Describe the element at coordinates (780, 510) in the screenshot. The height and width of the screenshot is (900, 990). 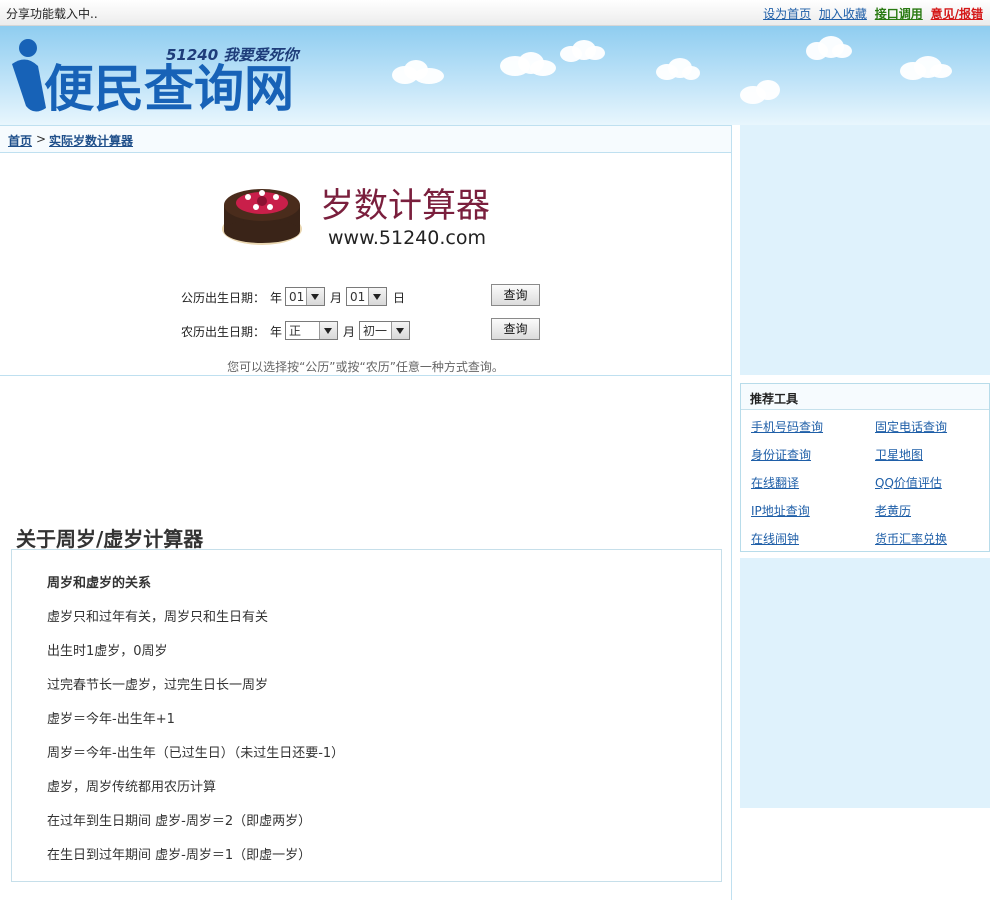
I see `tool-link-ip: IP地址查询` at that location.